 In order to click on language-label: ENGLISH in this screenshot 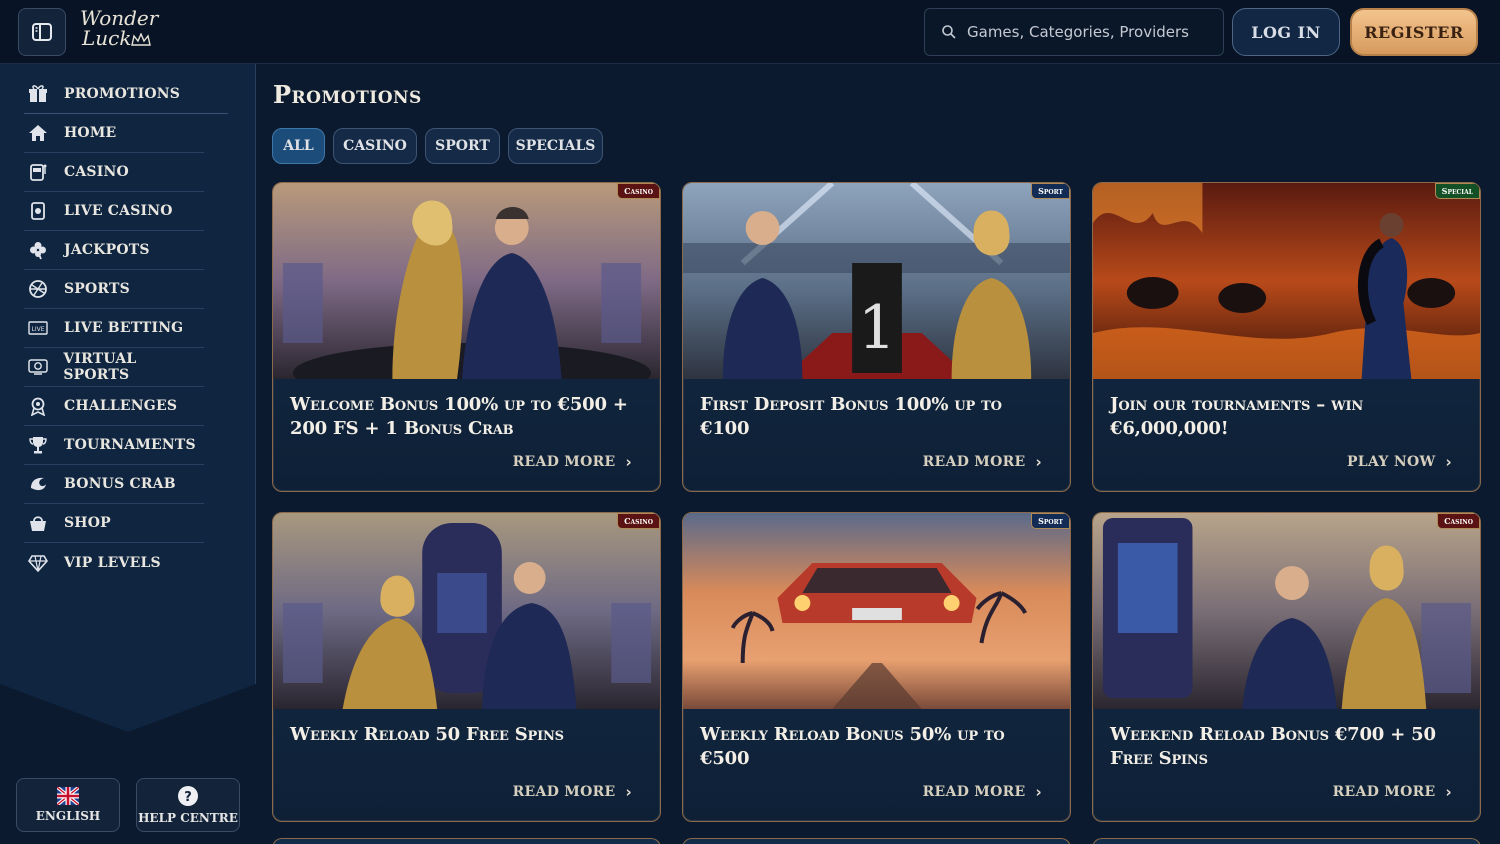, I will do `click(68, 816)`.